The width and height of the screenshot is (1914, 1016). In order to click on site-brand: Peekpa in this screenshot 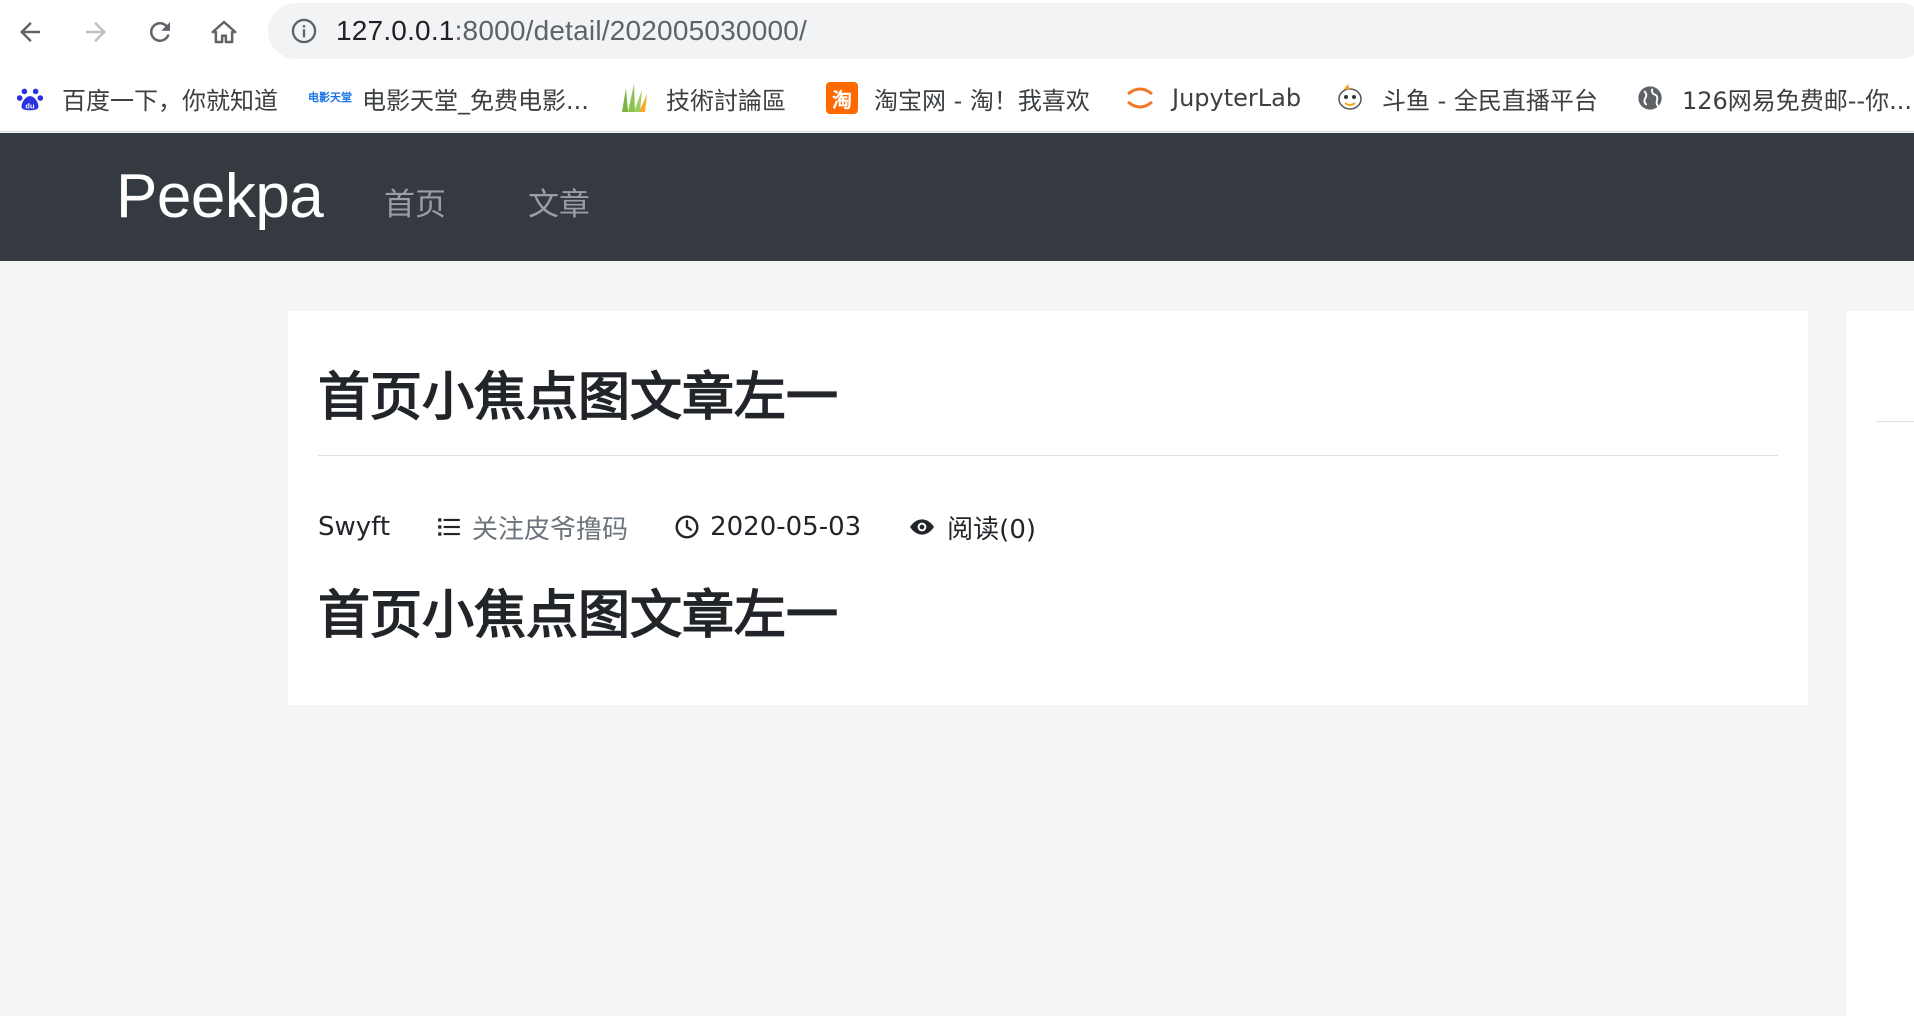, I will do `click(220, 196)`.